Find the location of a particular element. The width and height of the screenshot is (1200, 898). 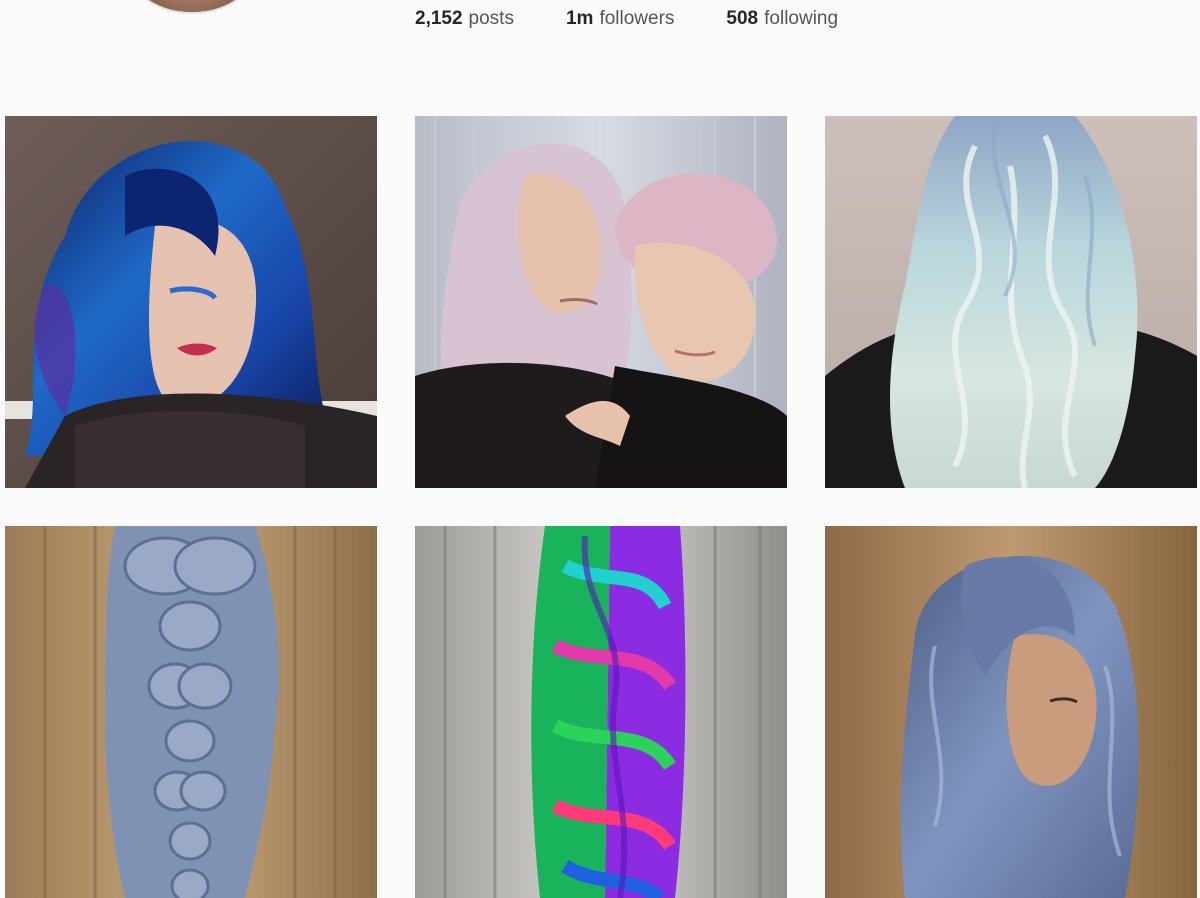

post-image-icy-waves is located at coordinates (1011, 302).